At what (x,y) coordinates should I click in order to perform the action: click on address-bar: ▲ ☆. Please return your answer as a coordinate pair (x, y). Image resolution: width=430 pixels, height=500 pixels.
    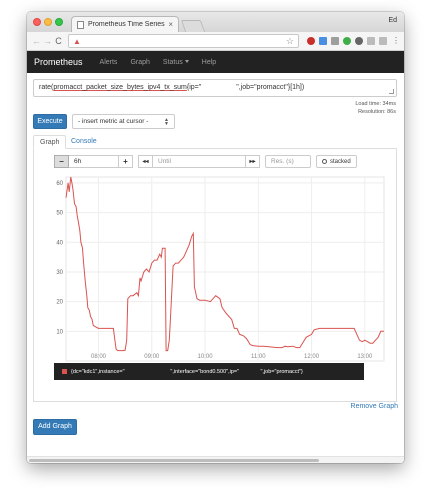
    Looking at the image, I should click on (183, 41).